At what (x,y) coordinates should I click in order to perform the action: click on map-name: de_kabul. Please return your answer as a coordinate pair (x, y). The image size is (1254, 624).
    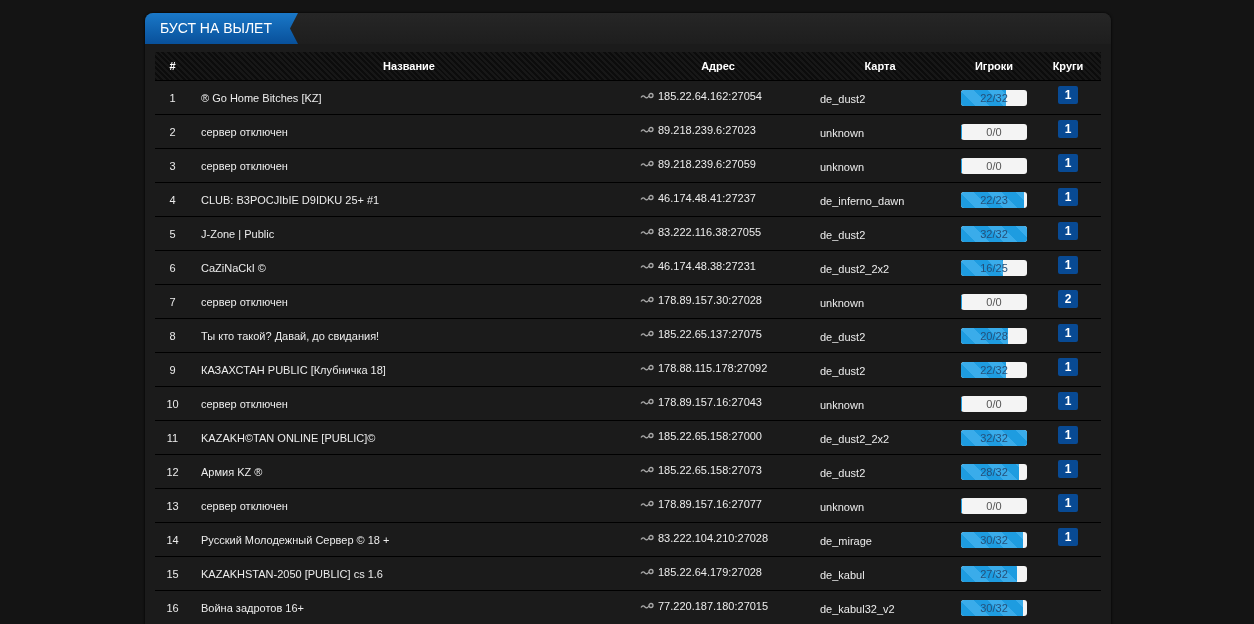
    Looking at the image, I should click on (842, 574).